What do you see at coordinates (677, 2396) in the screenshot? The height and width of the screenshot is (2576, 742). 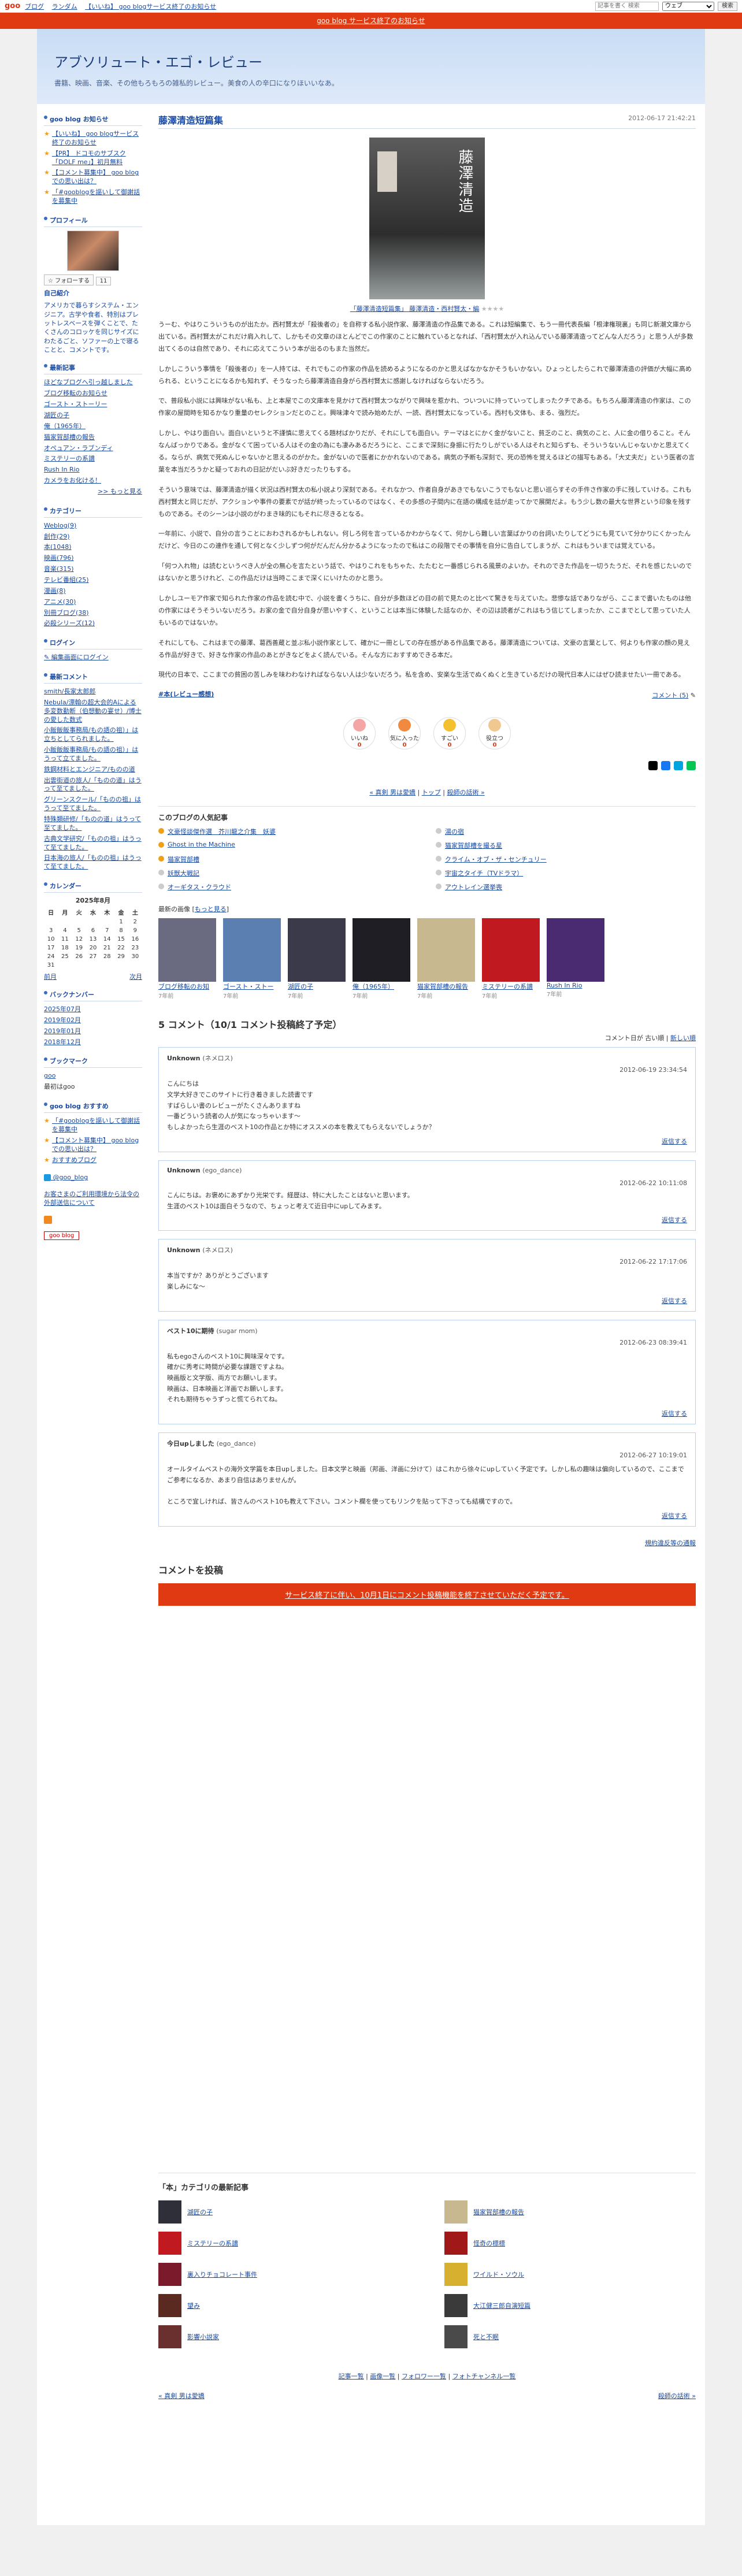 I see `footer-next-link: 殺師の話術 »` at bounding box center [677, 2396].